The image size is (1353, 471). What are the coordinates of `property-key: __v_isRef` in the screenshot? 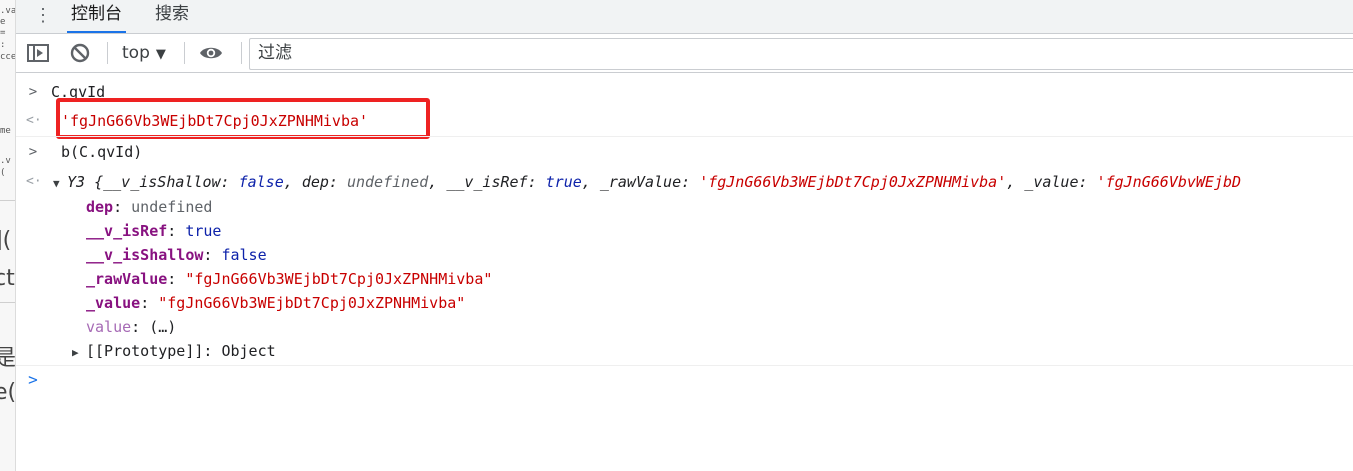 It's located at (127, 231).